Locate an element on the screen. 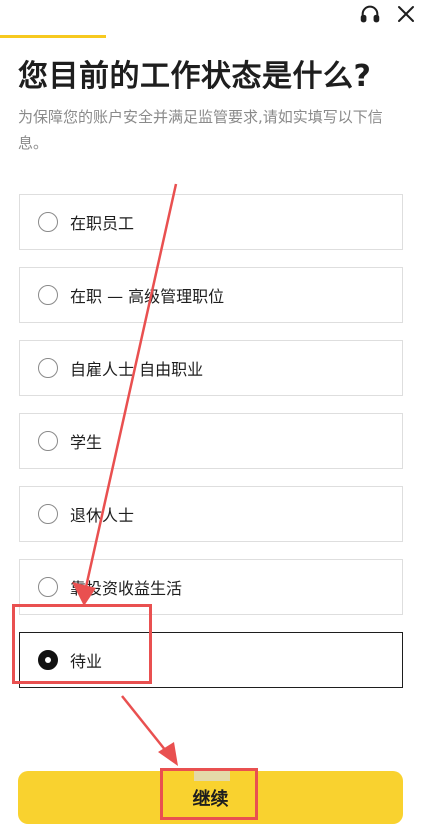 This screenshot has height=830, width=422. option-label: 学生 is located at coordinates (86, 442).